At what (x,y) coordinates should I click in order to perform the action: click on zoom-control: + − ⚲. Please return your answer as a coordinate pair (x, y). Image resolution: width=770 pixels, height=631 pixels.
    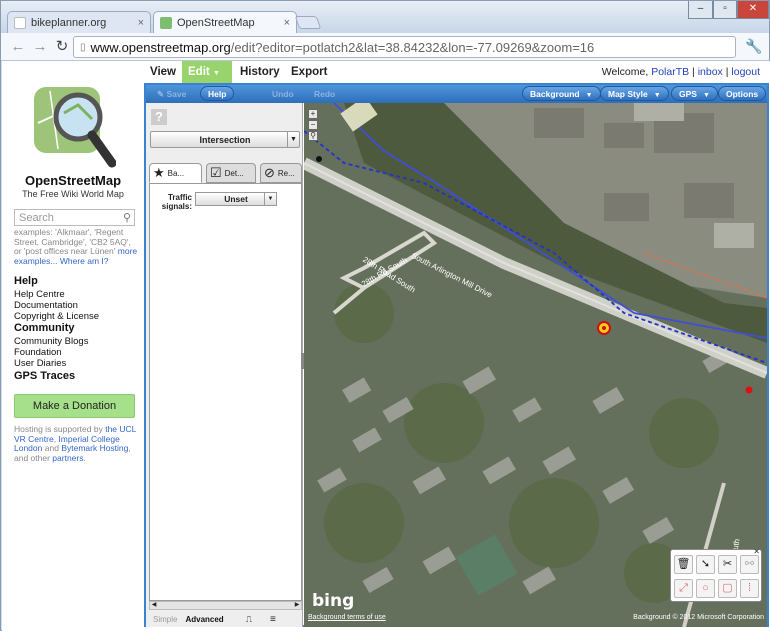
    Looking at the image, I should click on (313, 125).